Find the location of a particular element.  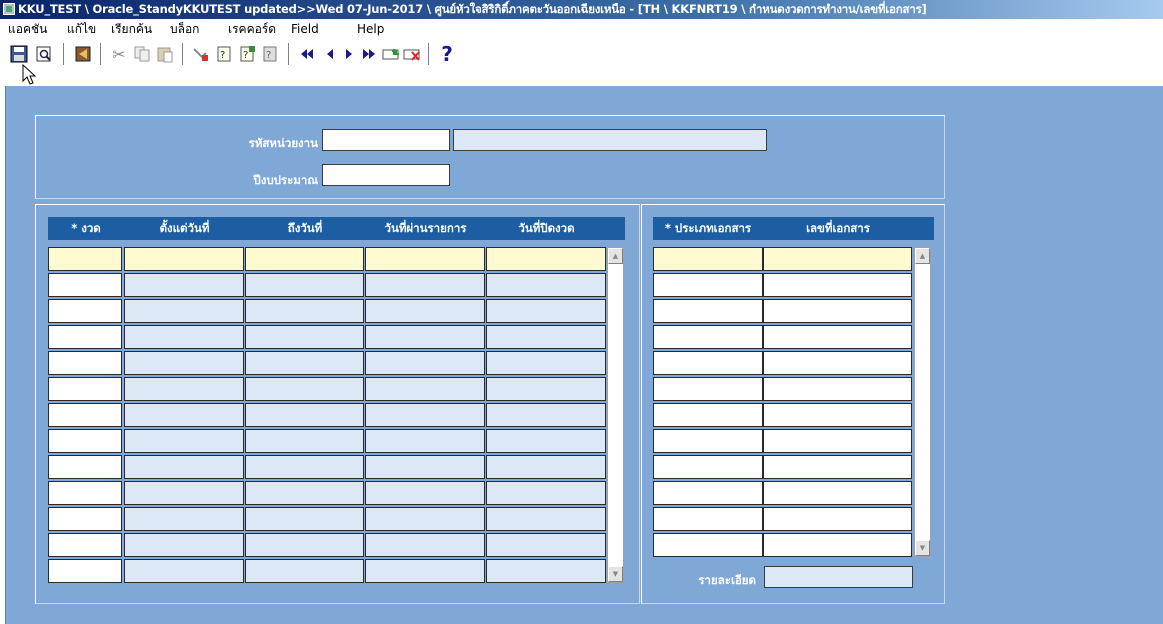

insert-record-icon is located at coordinates (391, 54).